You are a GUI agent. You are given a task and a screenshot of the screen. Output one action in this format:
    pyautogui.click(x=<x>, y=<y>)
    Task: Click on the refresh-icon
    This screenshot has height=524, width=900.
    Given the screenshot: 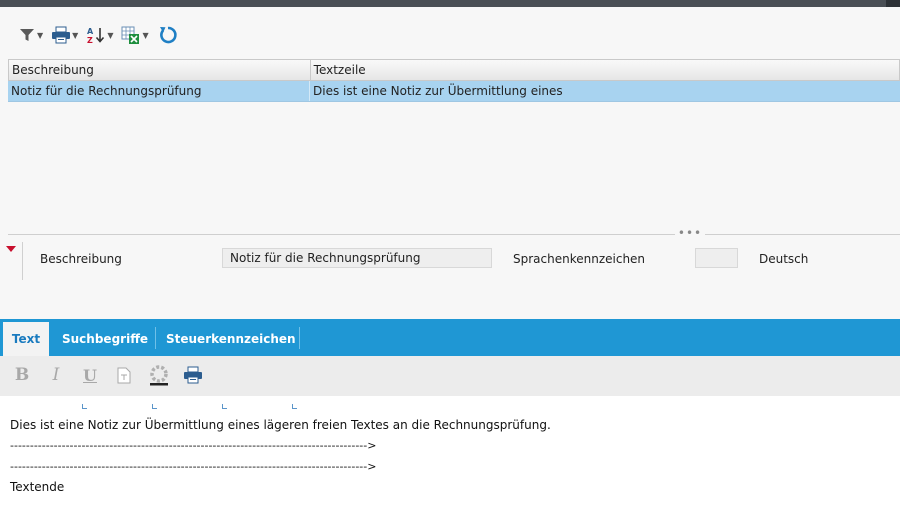 What is the action you would take?
    pyautogui.click(x=168, y=35)
    